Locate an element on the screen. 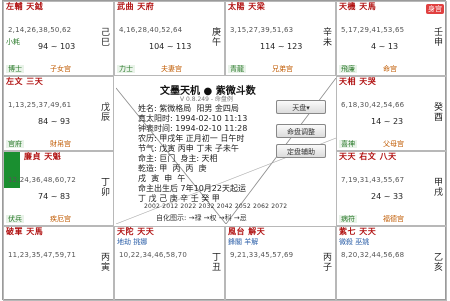  minor-stars: 微殺 巫姚 is located at coordinates (354, 242).